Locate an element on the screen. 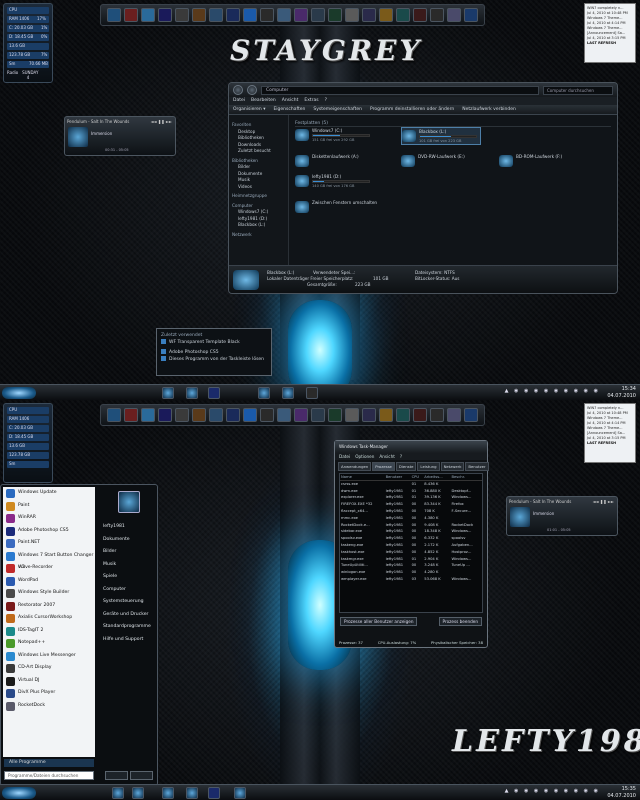 This screenshot has width=640, height=800. tab-performance: Leistung is located at coordinates (428, 466).